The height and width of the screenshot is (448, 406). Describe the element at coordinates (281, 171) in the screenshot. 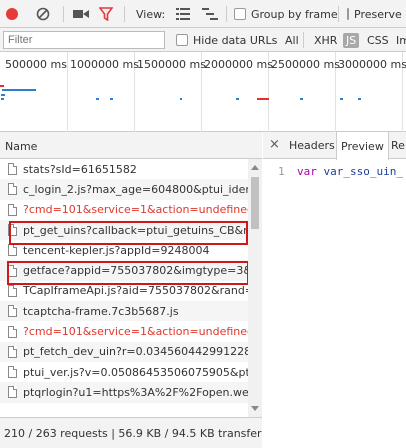

I see `line-number: 1` at that location.